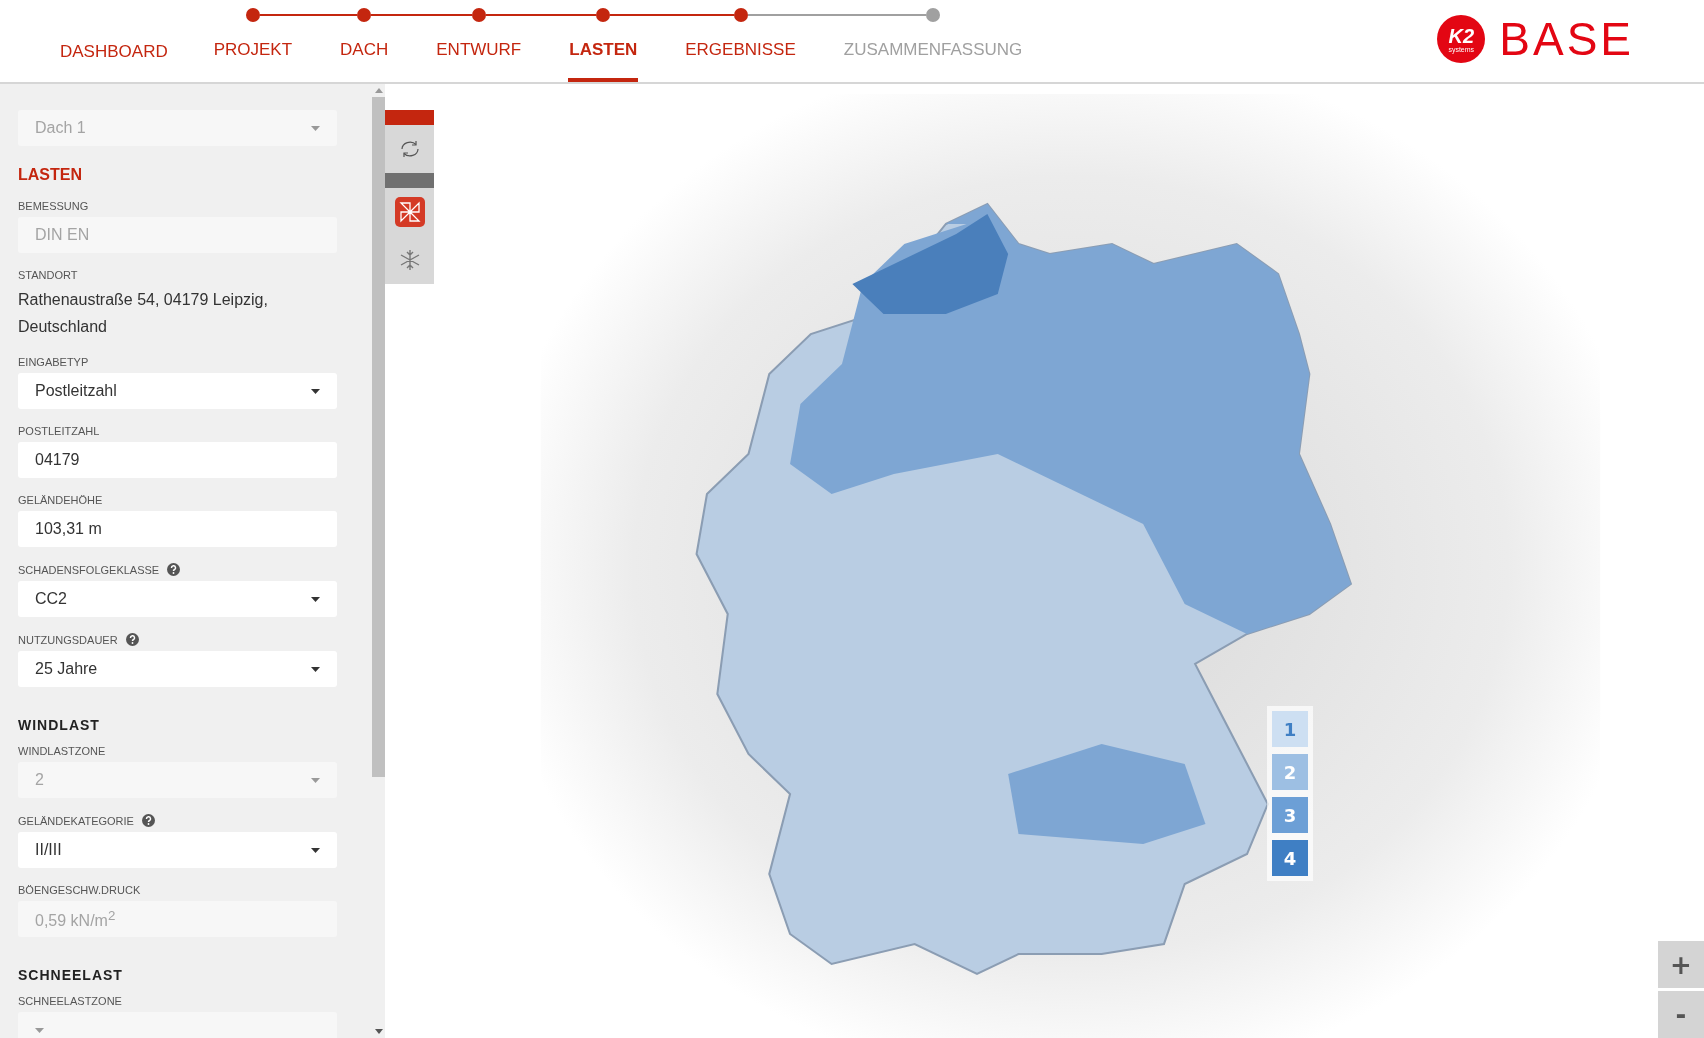  What do you see at coordinates (409, 180) in the screenshot?
I see `toolbar-section-bar` at bounding box center [409, 180].